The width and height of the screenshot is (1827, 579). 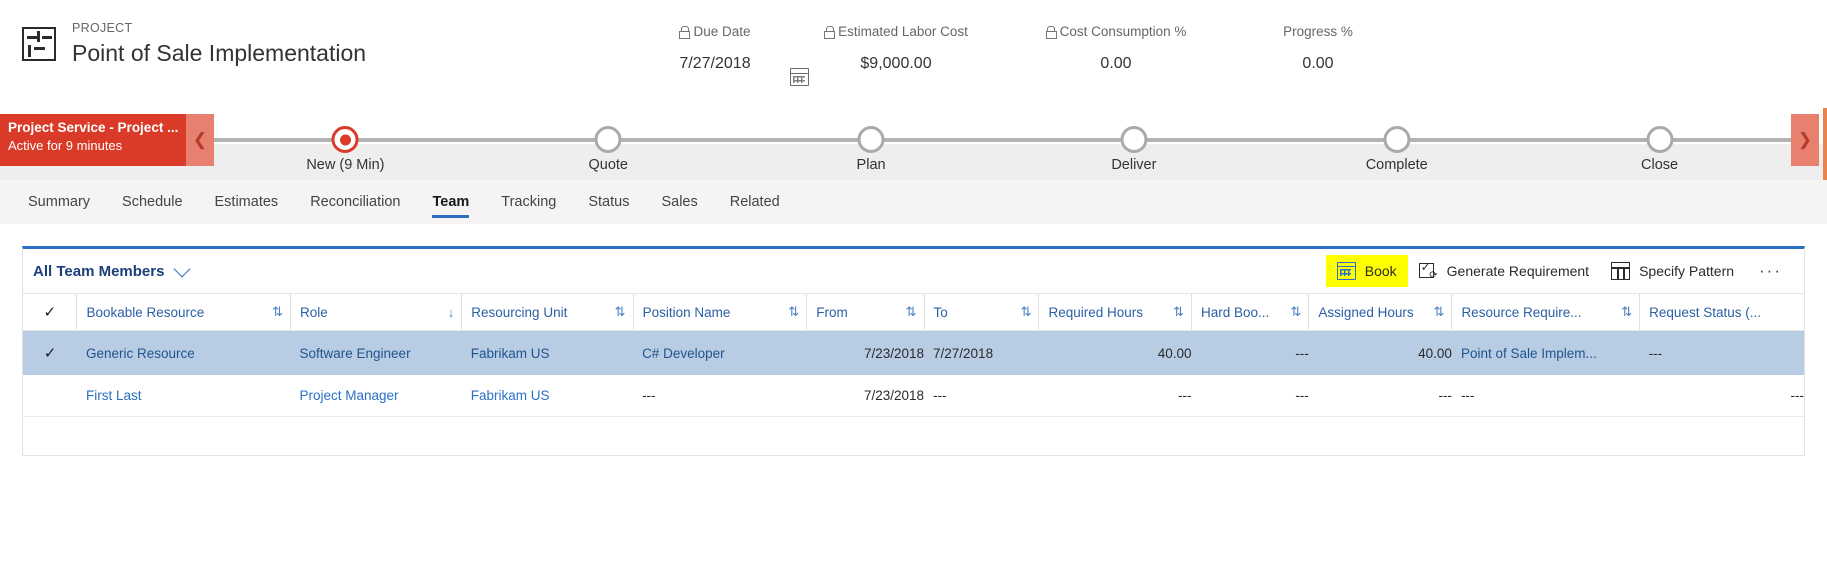 I want to click on column-header-from: From ⇅, so click(x=865, y=312).